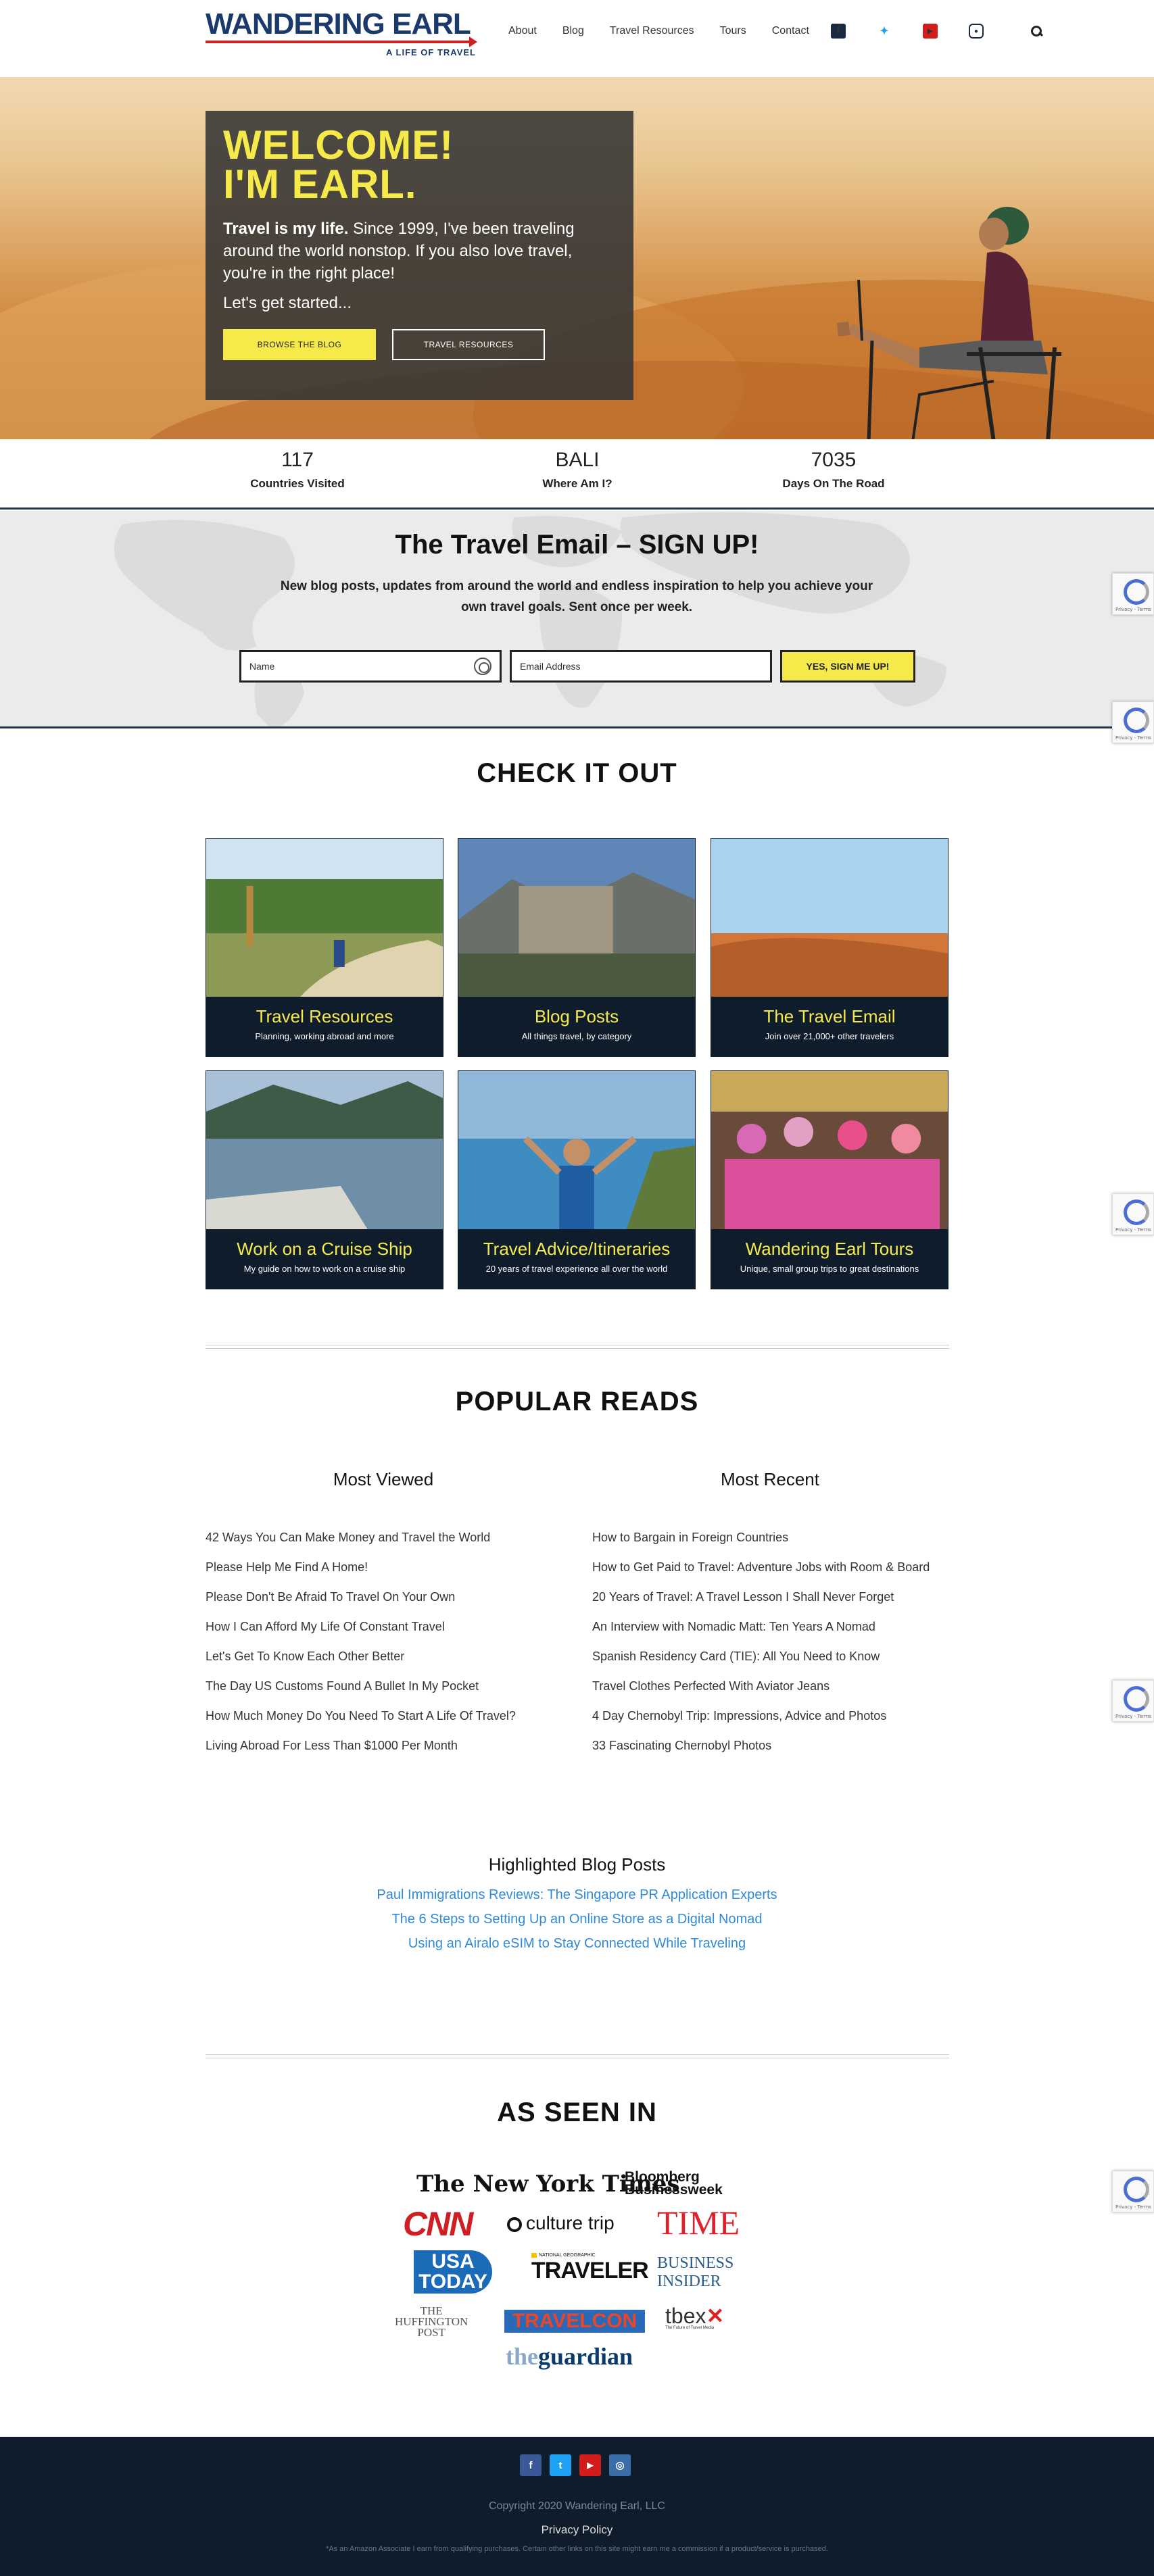 The width and height of the screenshot is (1154, 2576). I want to click on nav-contact: Contact, so click(790, 31).